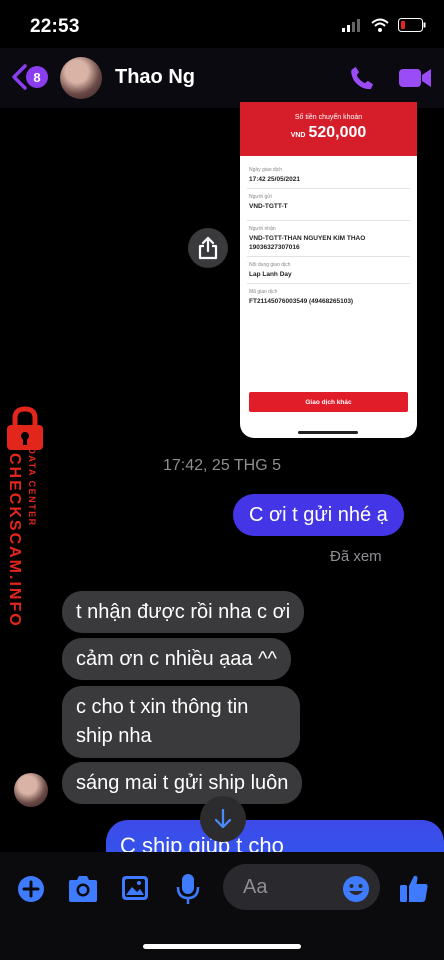 The image size is (444, 960). Describe the element at coordinates (25, 428) in the screenshot. I see `lock-icon` at that location.